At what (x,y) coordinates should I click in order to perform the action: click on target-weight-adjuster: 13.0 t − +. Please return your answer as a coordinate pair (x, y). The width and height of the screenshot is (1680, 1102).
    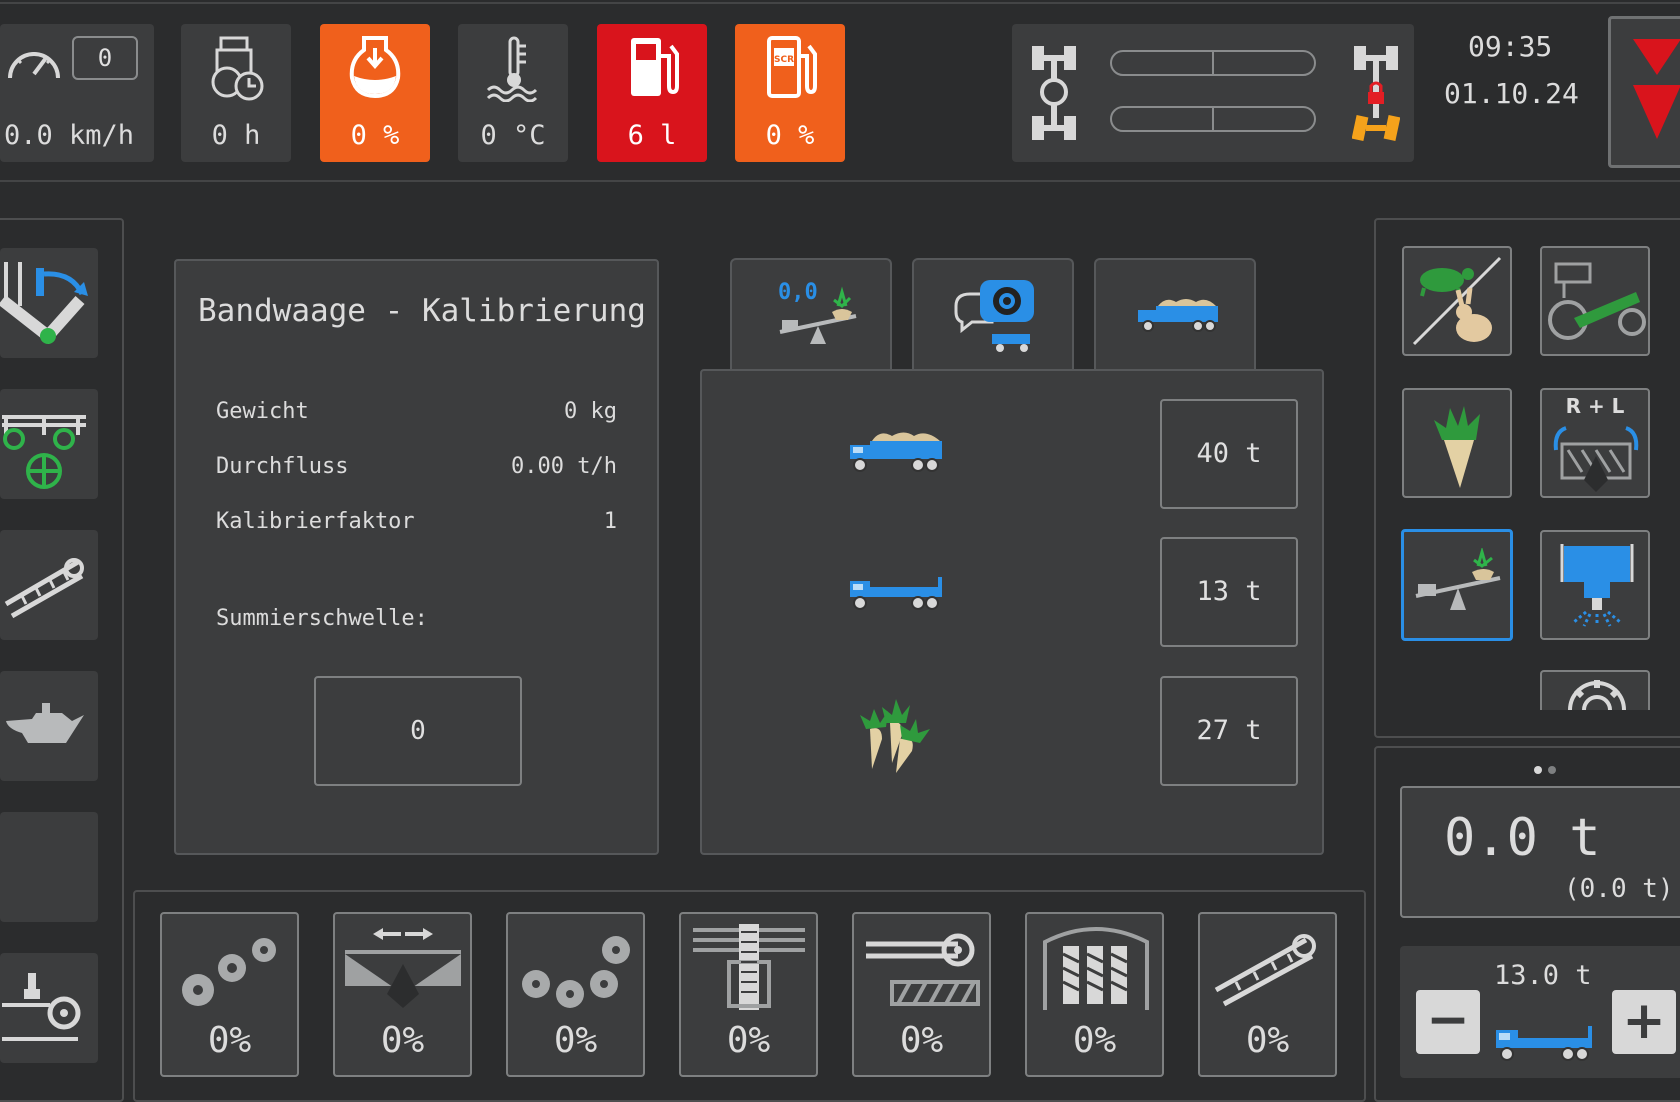
    Looking at the image, I should click on (1540, 1012).